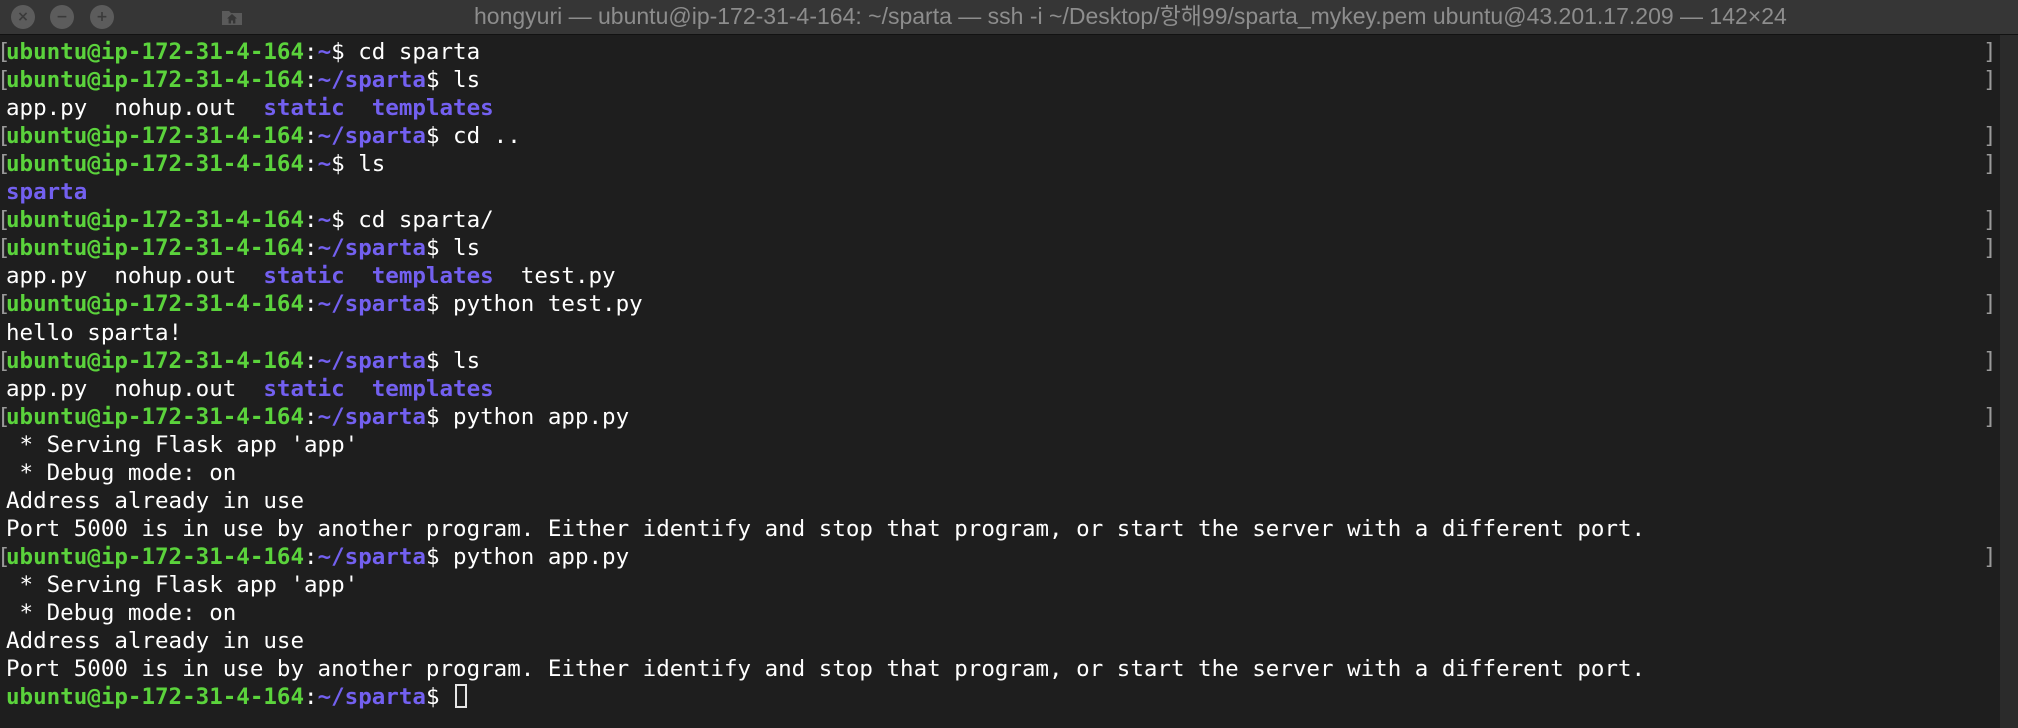 Image resolution: width=2018 pixels, height=728 pixels. I want to click on terminal-line: []ubuntu@ip-172-31-4-164:~/sparta$ ls, so click(999, 80).